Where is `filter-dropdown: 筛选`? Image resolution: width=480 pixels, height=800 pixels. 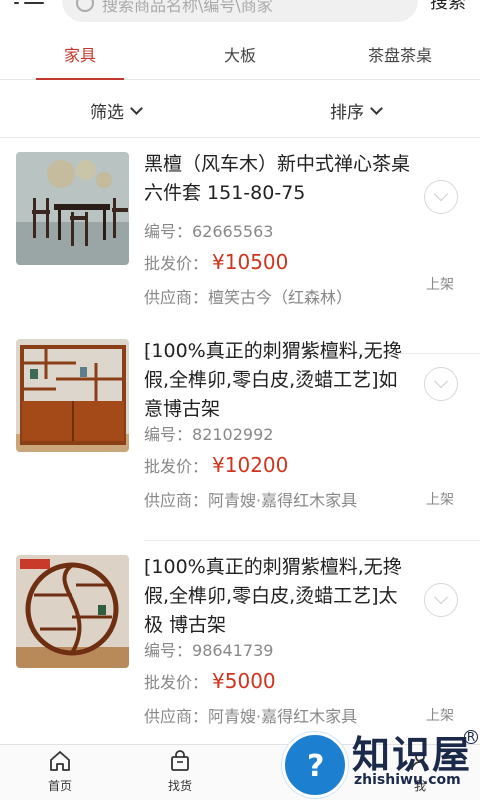 filter-dropdown: 筛选 is located at coordinates (116, 110).